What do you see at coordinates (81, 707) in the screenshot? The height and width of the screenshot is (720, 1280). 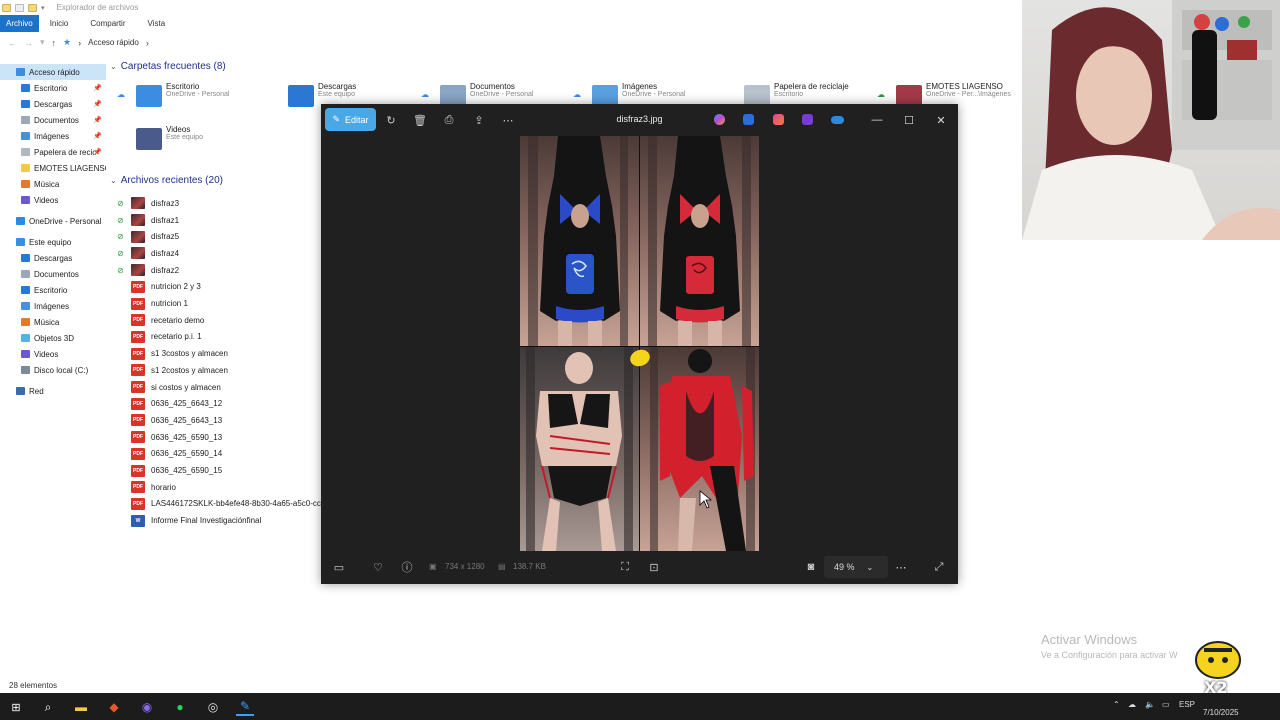 I see `file-explorer-icon: ▬` at bounding box center [81, 707].